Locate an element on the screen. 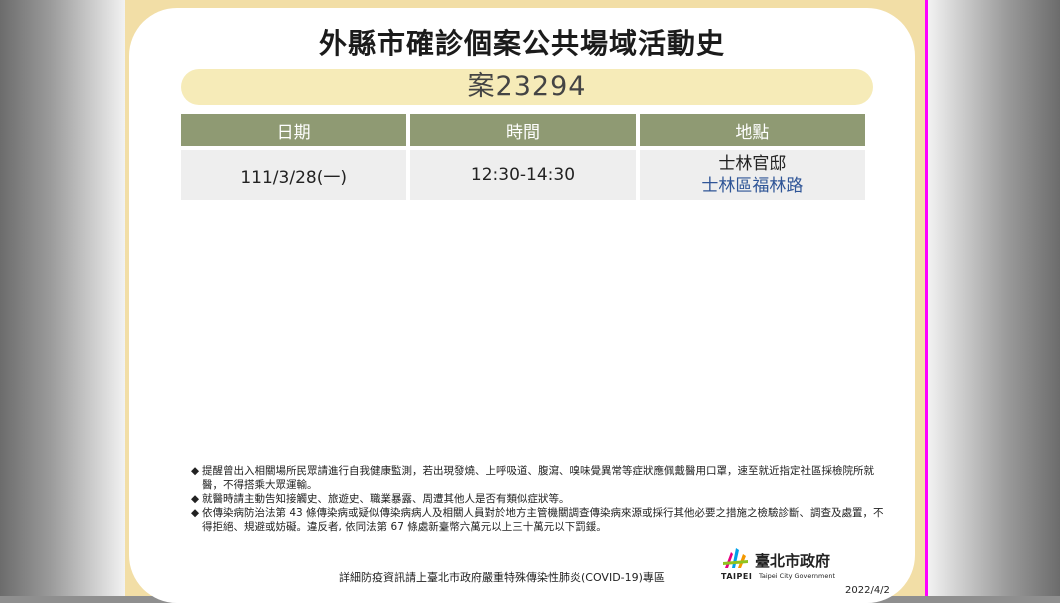 The width and height of the screenshot is (1060, 603). column-header-location: 地點 is located at coordinates (752, 130).